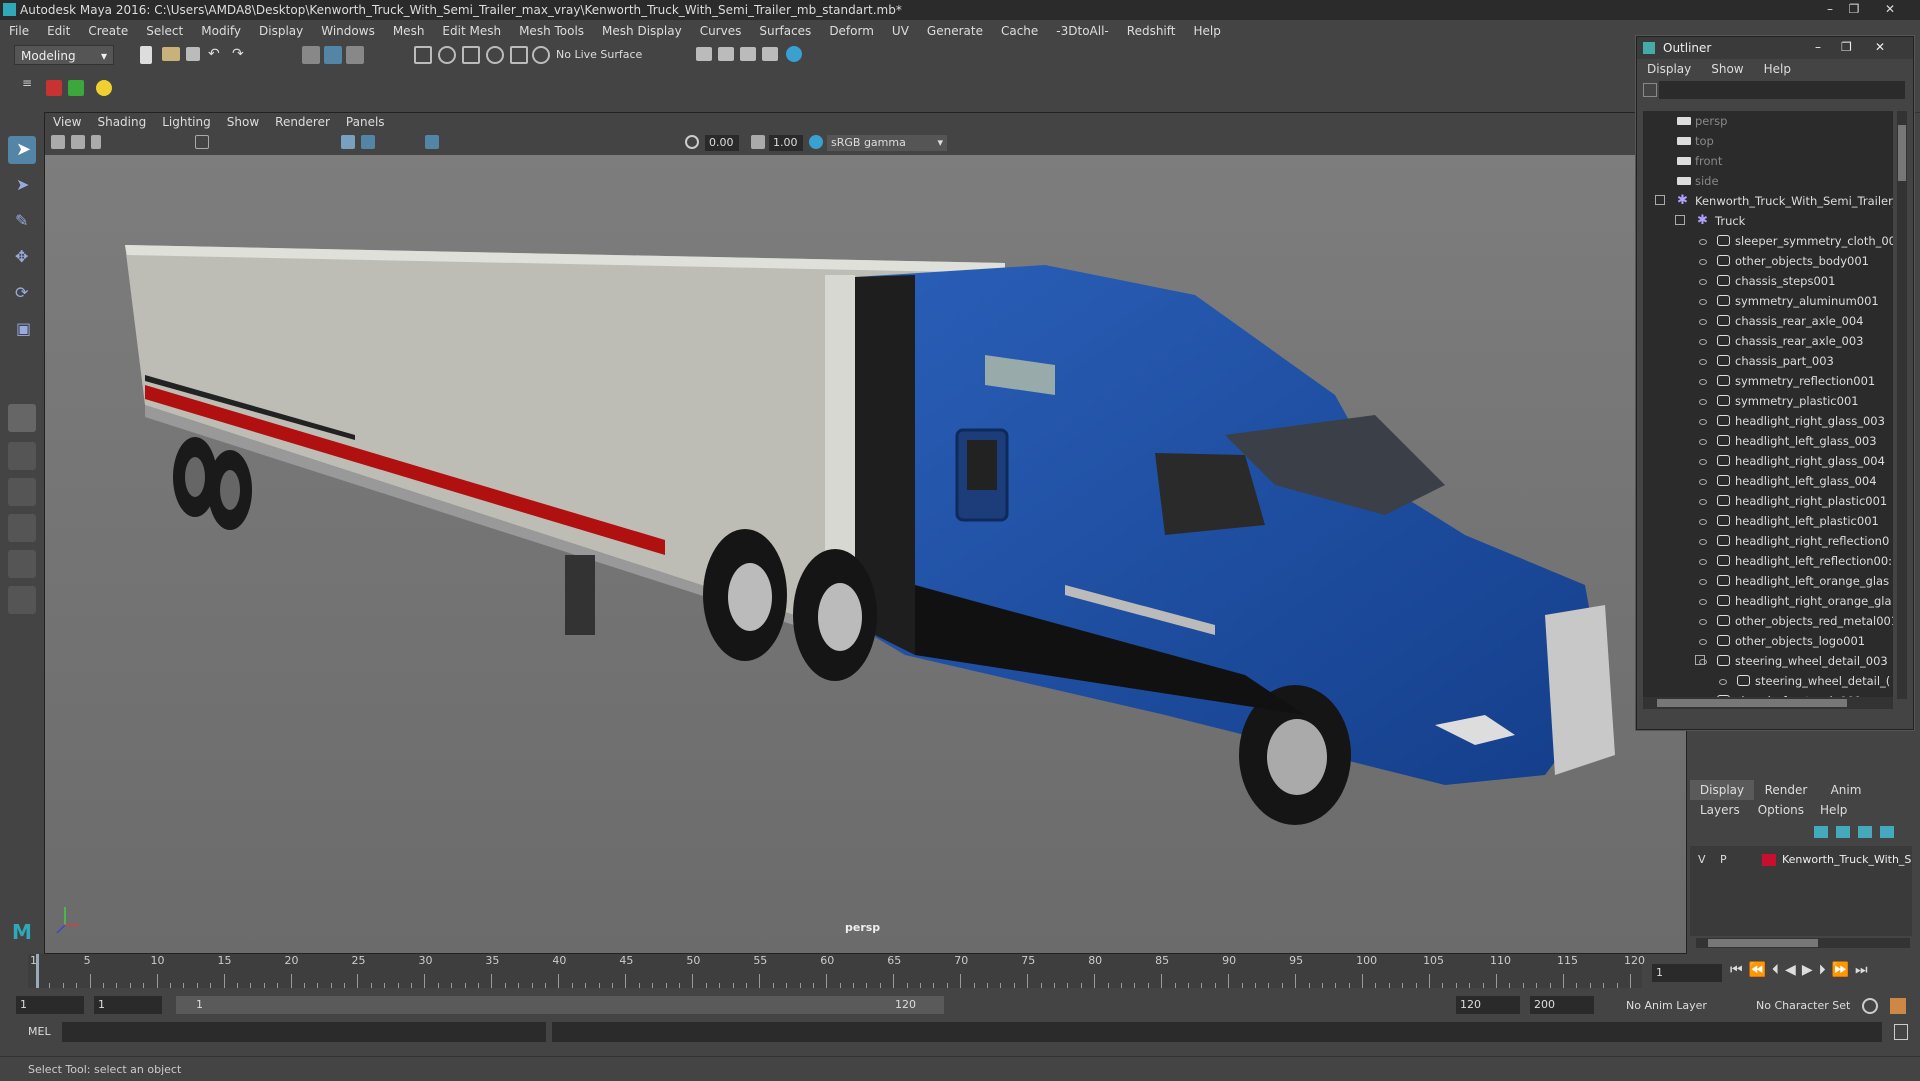  What do you see at coordinates (214, 54) in the screenshot?
I see `undo-icon: ↶` at bounding box center [214, 54].